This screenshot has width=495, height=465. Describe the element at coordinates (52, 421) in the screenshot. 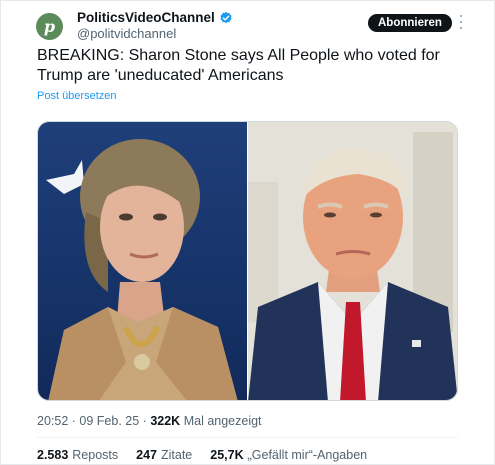

I see `tweet-time: 20:52` at that location.